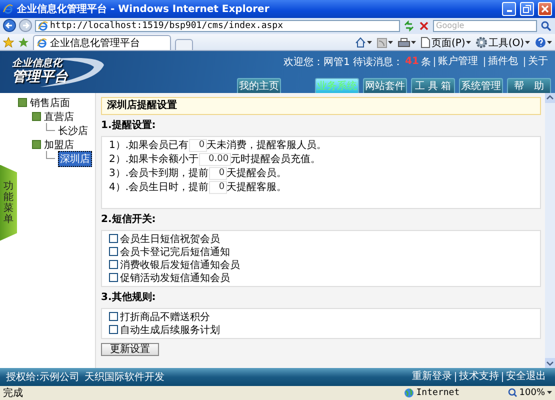  What do you see at coordinates (546, 26) in the screenshot?
I see `search-icon` at bounding box center [546, 26].